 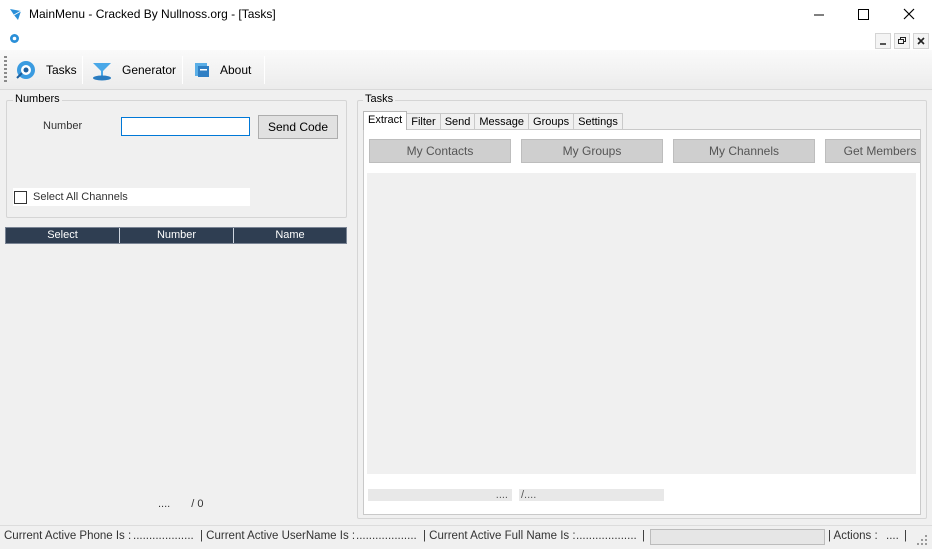 What do you see at coordinates (197, 504) in the screenshot?
I see `counter-total: / 0` at bounding box center [197, 504].